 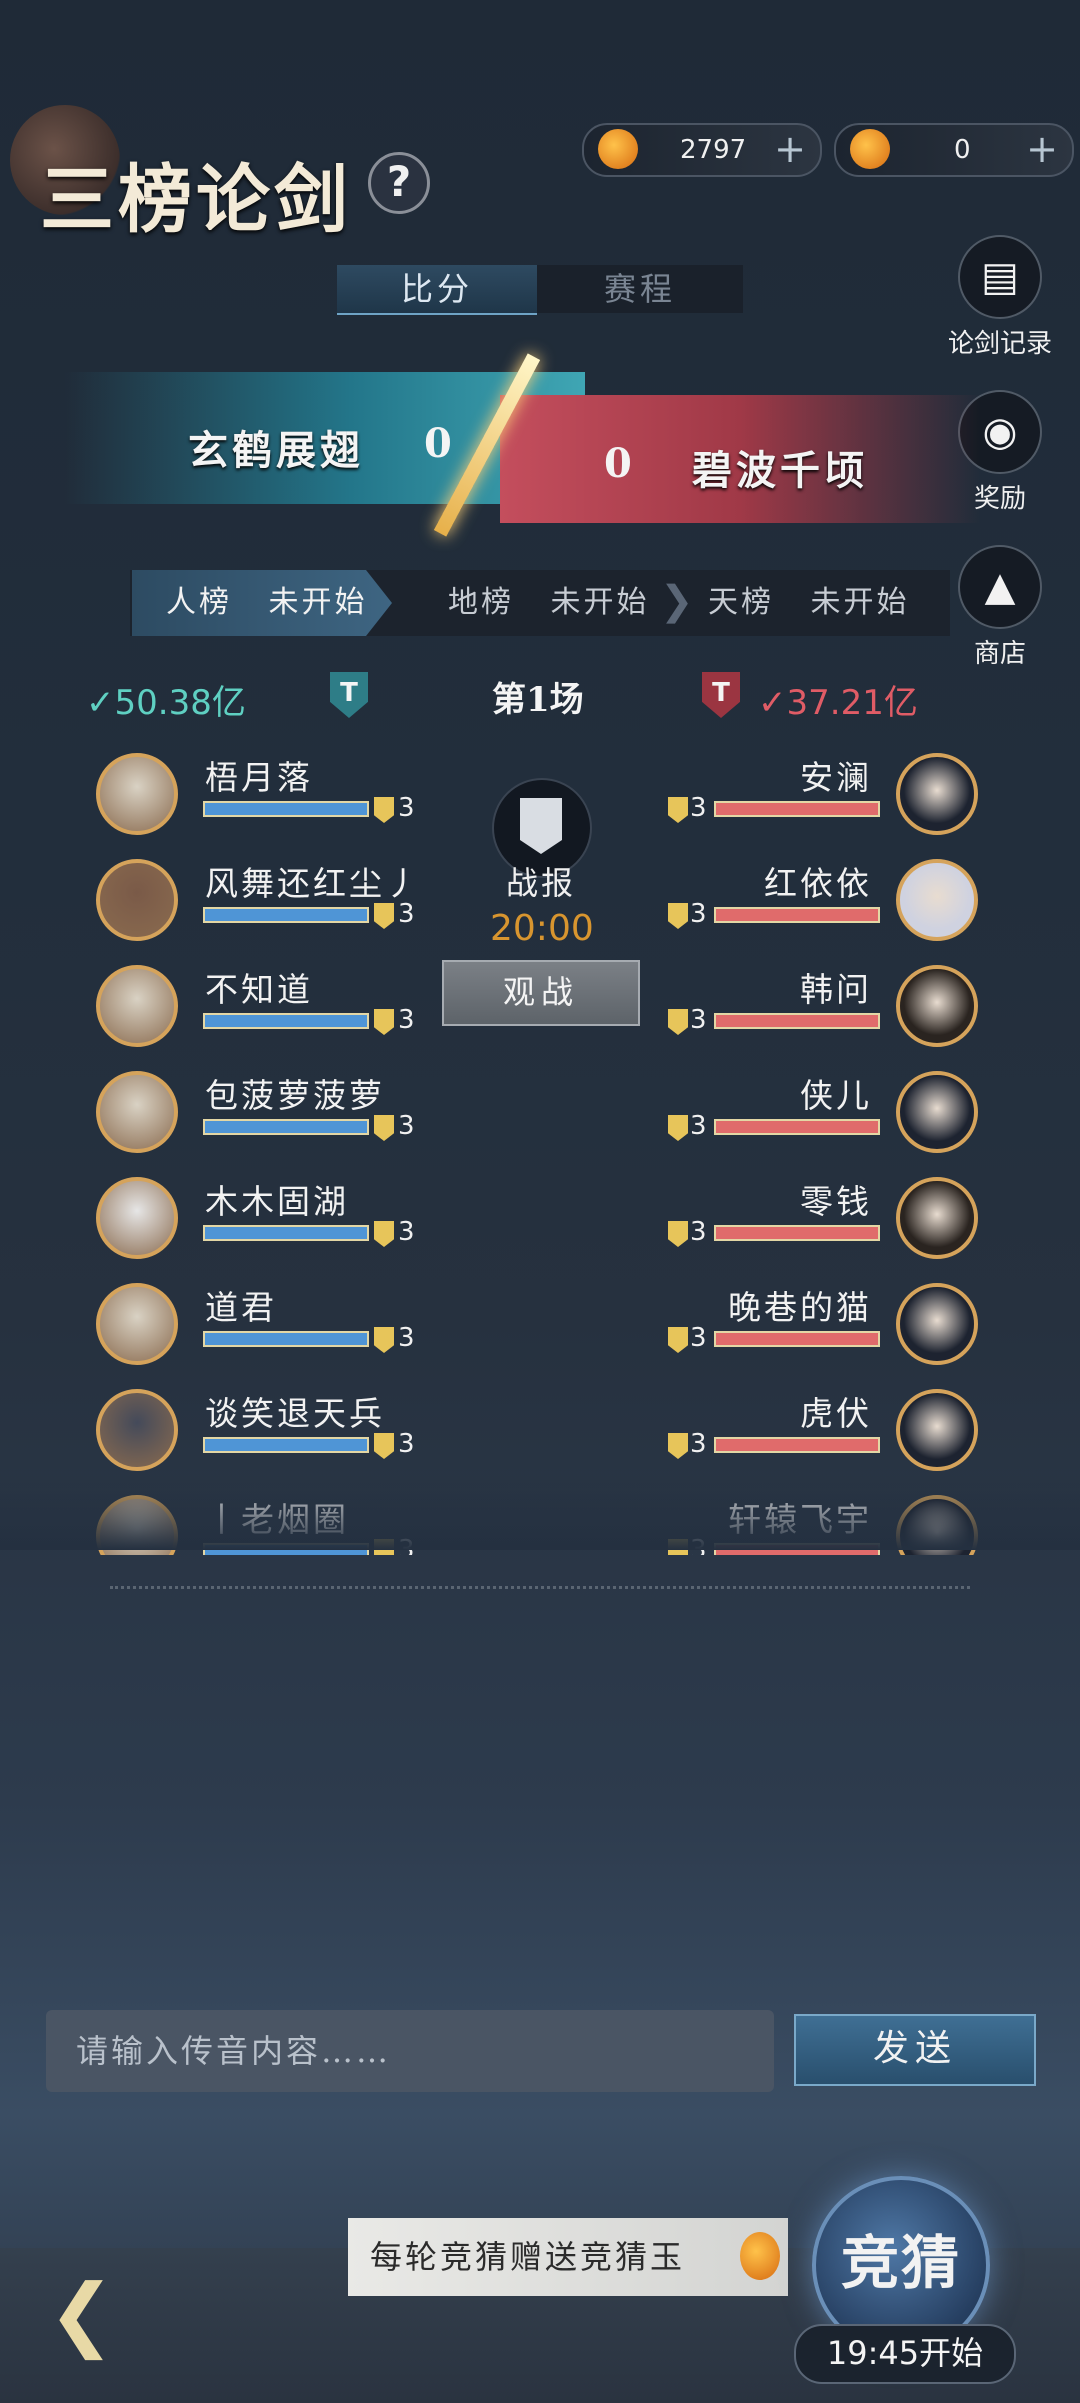 I want to click on shop-button: ▲ 商店, so click(x=1000, y=607).